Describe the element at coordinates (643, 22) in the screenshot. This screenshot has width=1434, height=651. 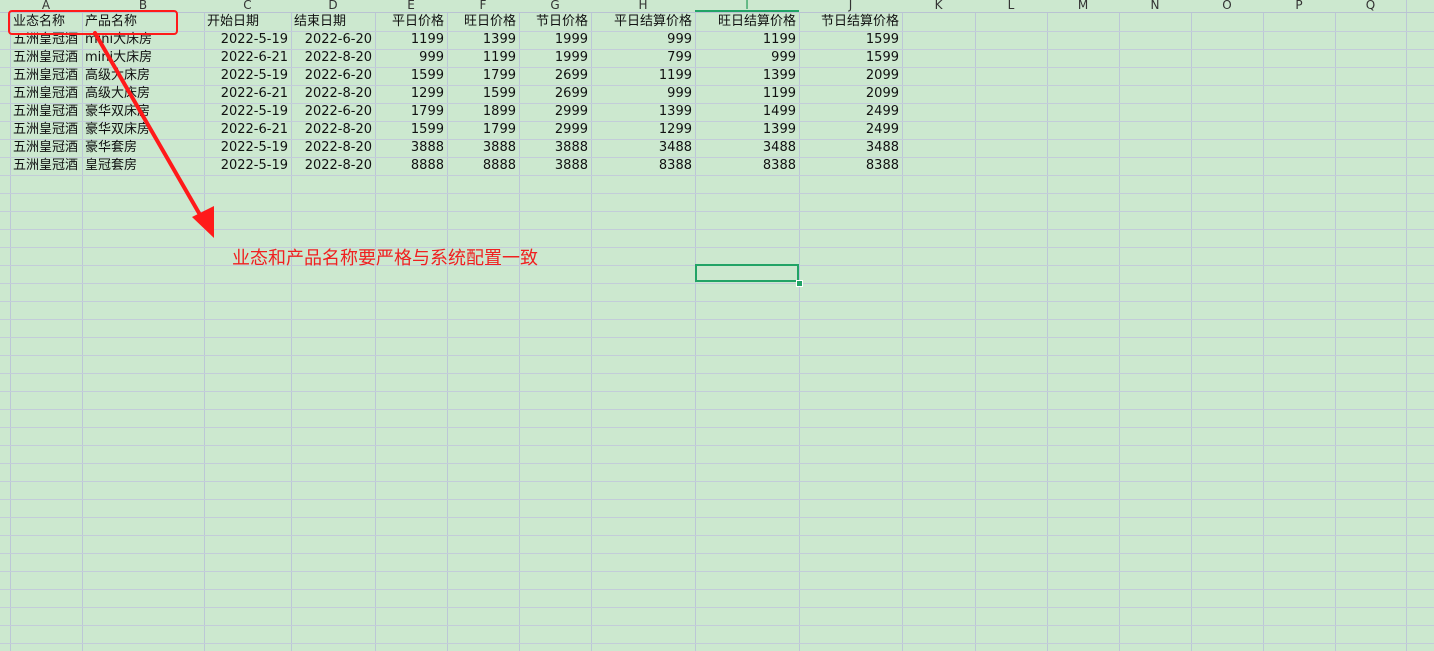
I see `header-cell: 平日结算价格` at that location.